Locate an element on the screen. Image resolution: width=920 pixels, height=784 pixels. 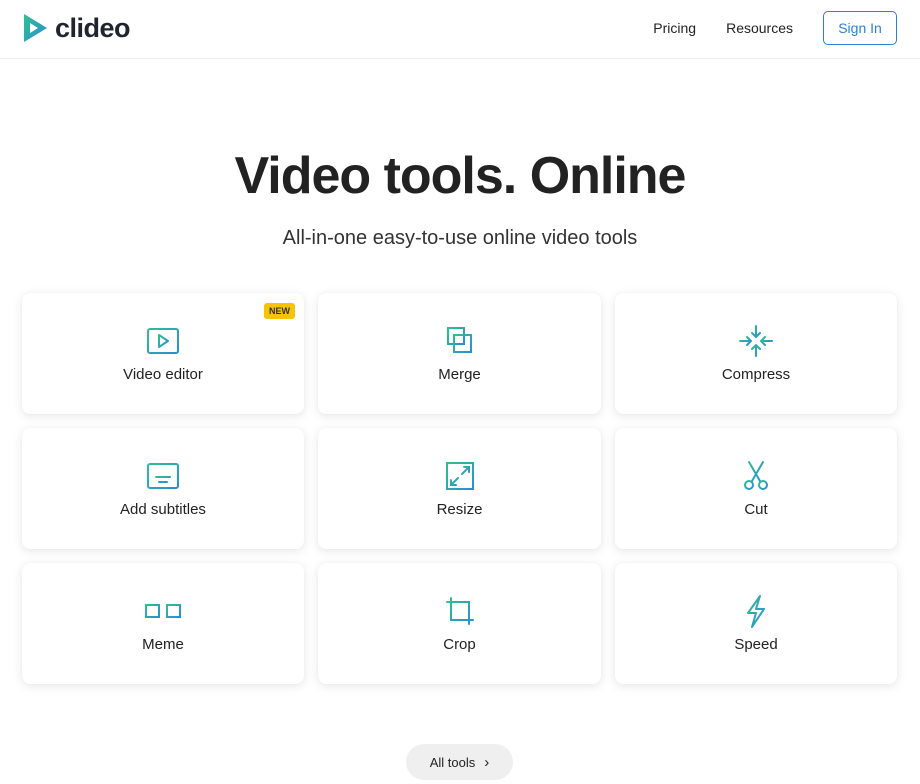
tool-card-crop: Crop is located at coordinates (459, 623).